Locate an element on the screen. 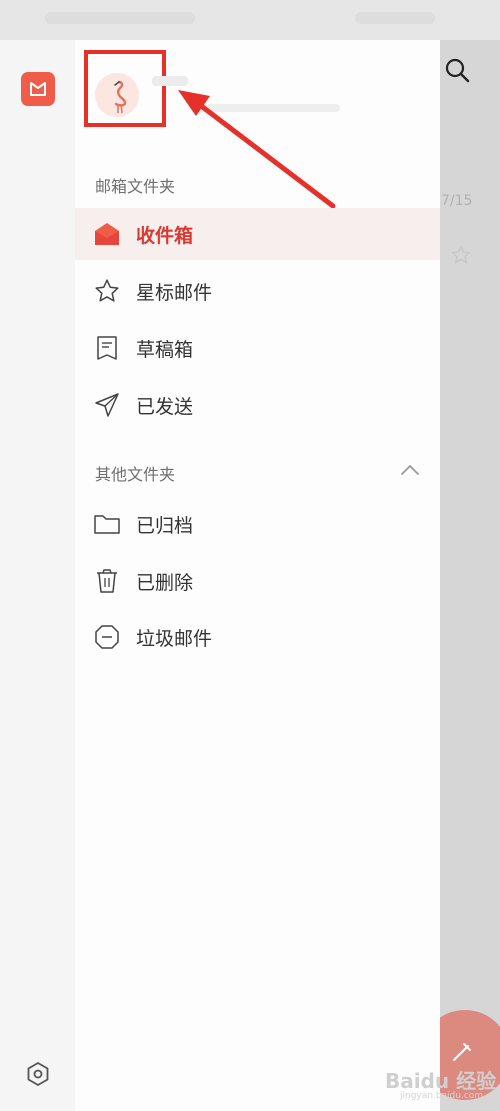 The width and height of the screenshot is (500, 1111). compose-icon is located at coordinates (462, 1052).